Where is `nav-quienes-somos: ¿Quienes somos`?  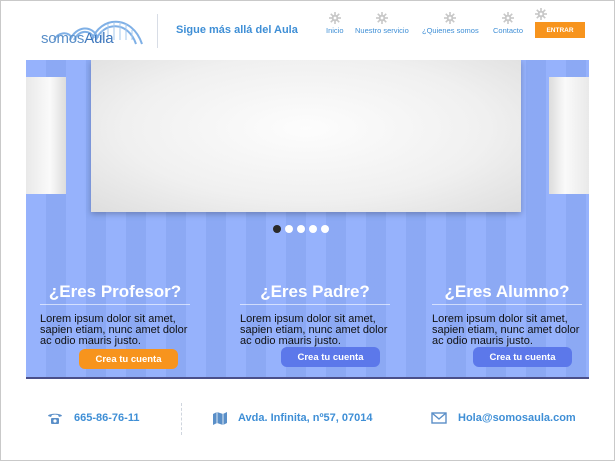 nav-quienes-somos: ¿Quienes somos is located at coordinates (450, 23).